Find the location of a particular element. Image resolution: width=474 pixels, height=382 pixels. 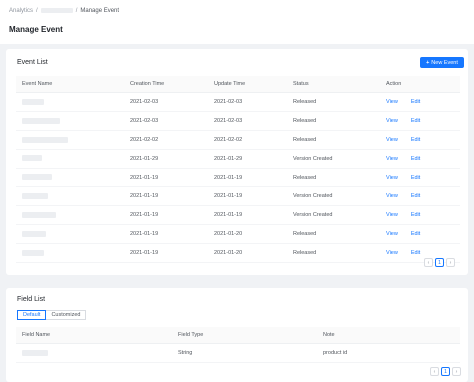

table-row: String product id is located at coordinates (238, 353).